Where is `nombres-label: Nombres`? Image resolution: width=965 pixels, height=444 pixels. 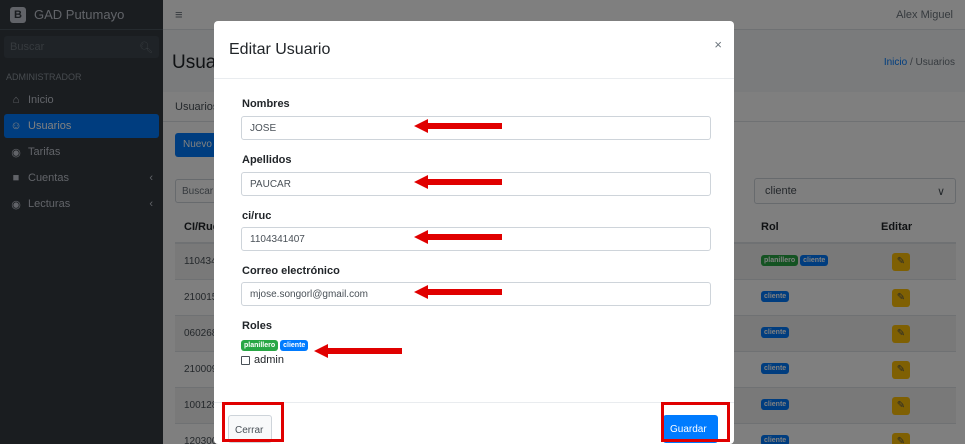 nombres-label: Nombres is located at coordinates (266, 104).